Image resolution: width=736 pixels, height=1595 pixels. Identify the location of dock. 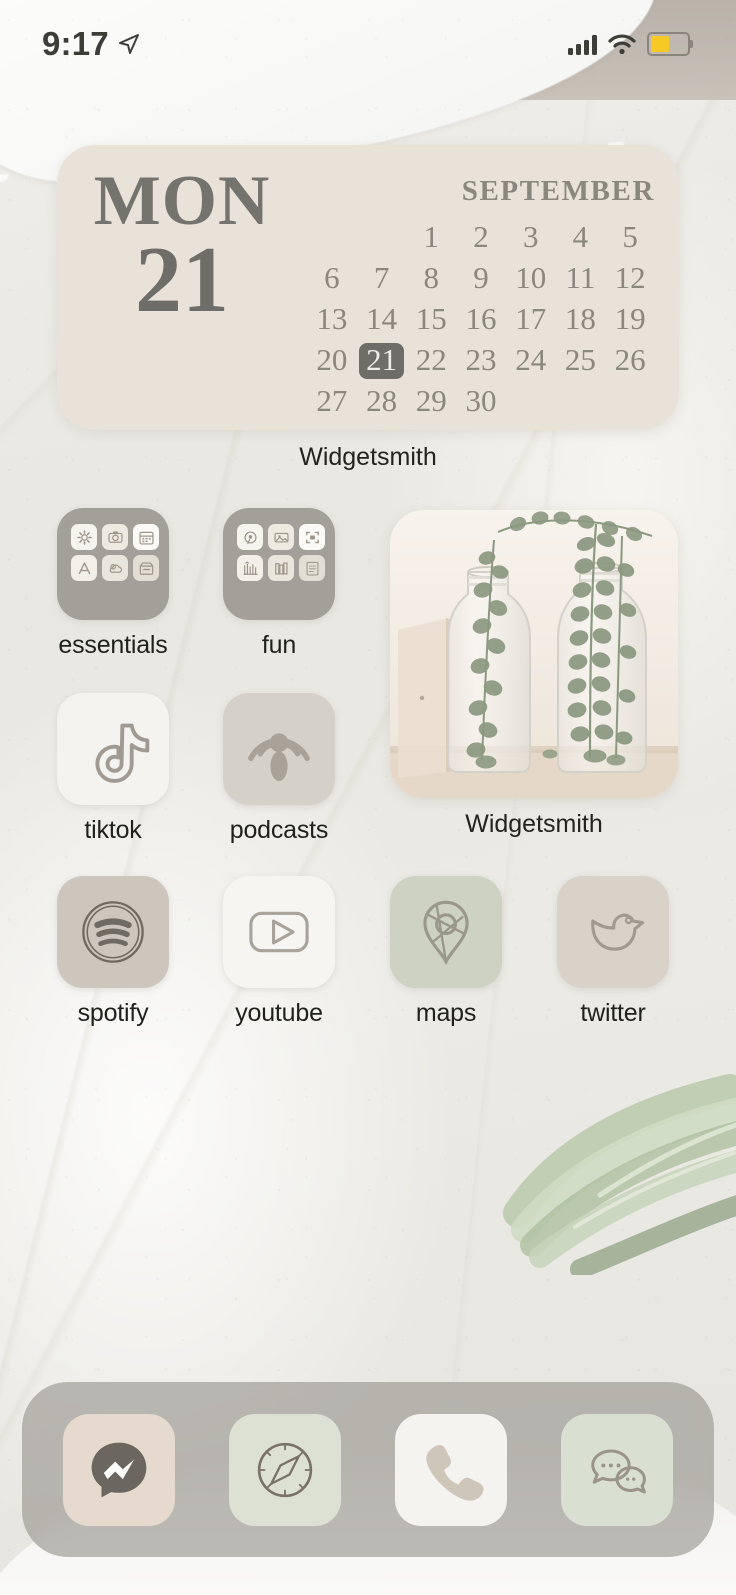
(368, 1469).